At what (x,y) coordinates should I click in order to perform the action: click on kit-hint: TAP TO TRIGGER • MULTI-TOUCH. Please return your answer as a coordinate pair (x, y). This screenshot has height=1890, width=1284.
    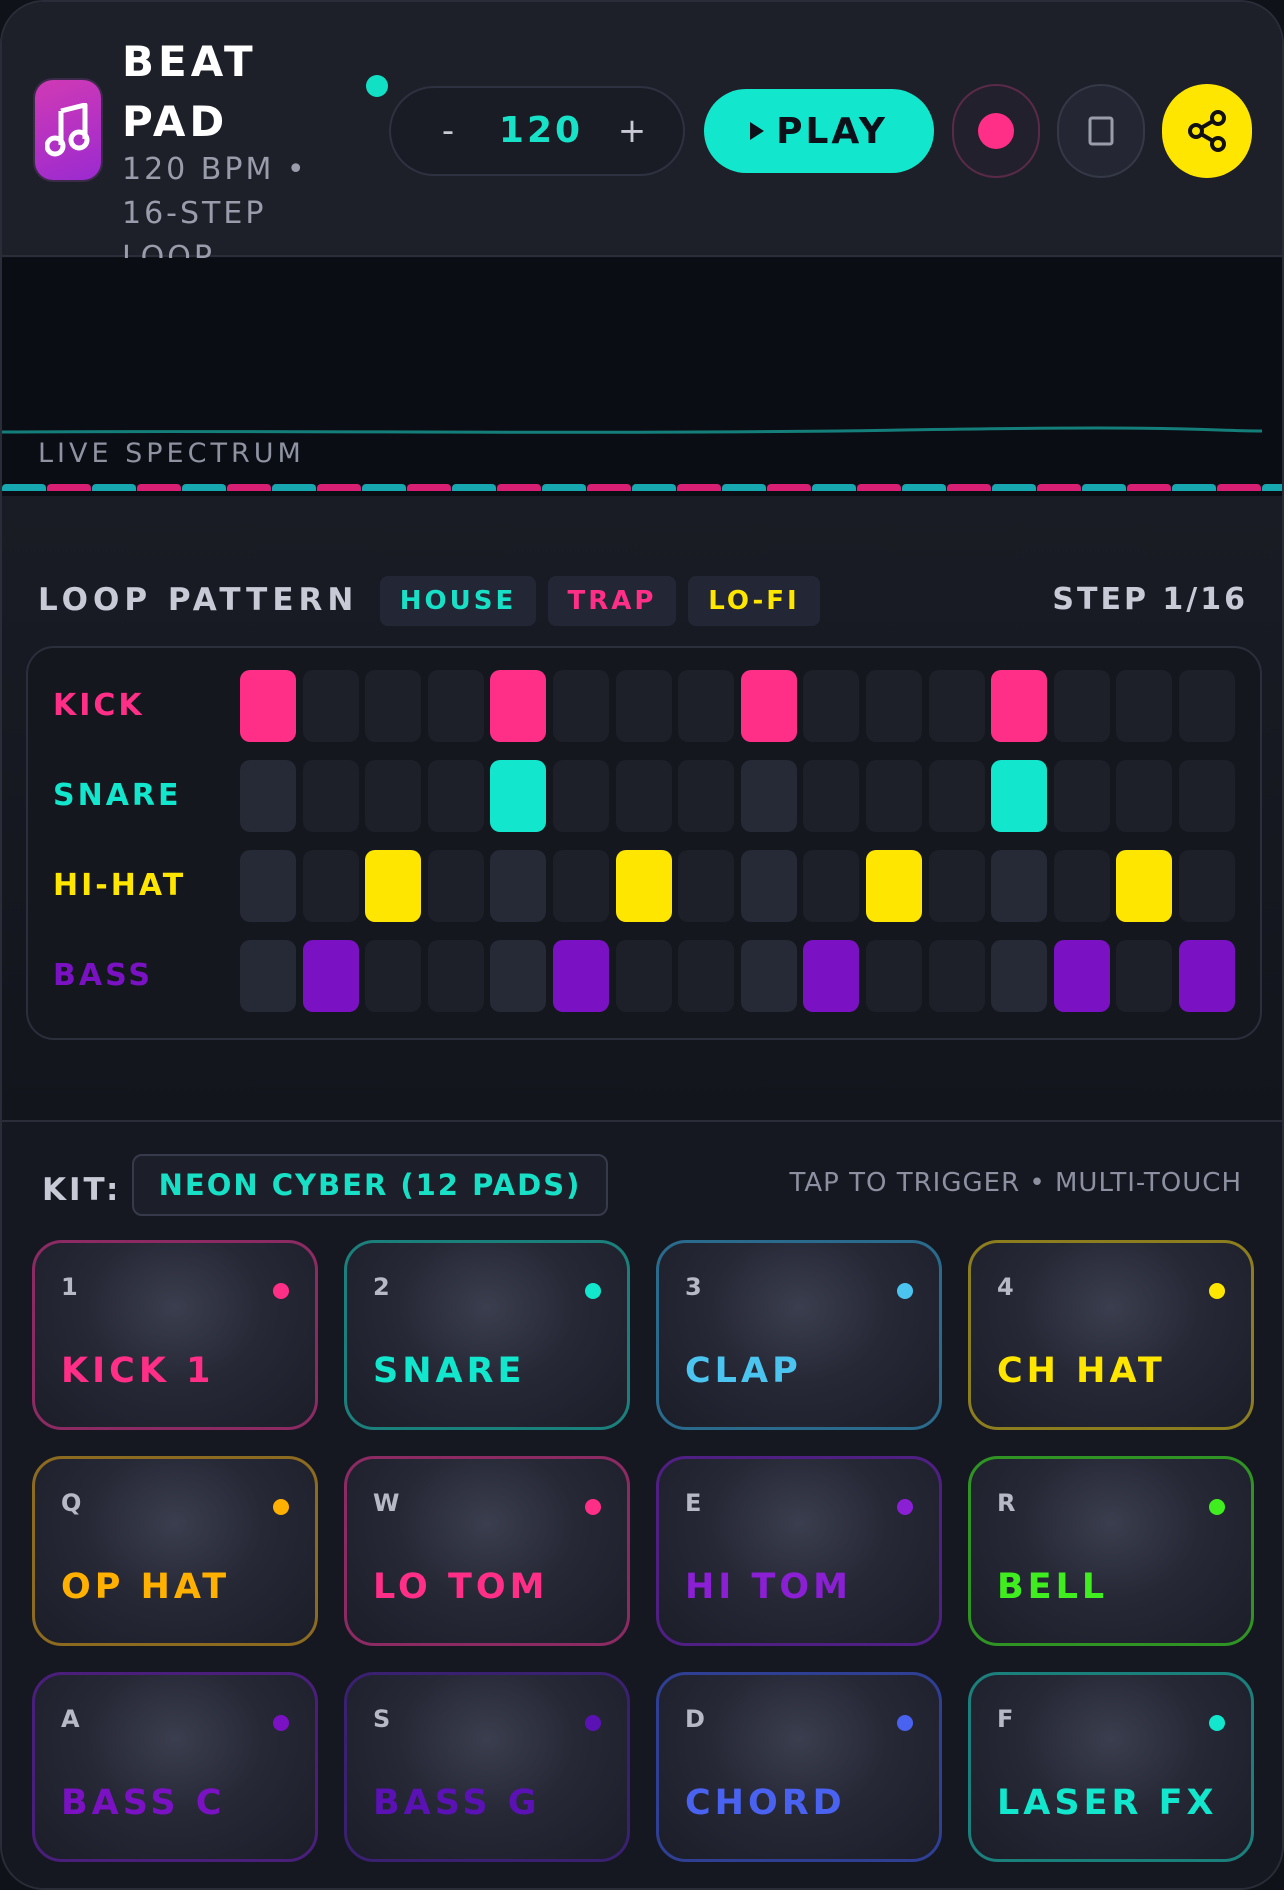
    Looking at the image, I should click on (1015, 1183).